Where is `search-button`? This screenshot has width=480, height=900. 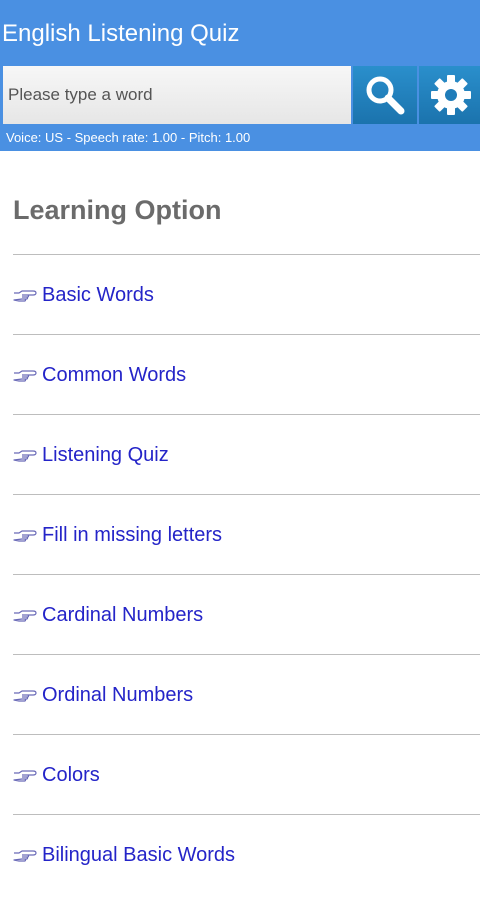
search-button is located at coordinates (385, 95).